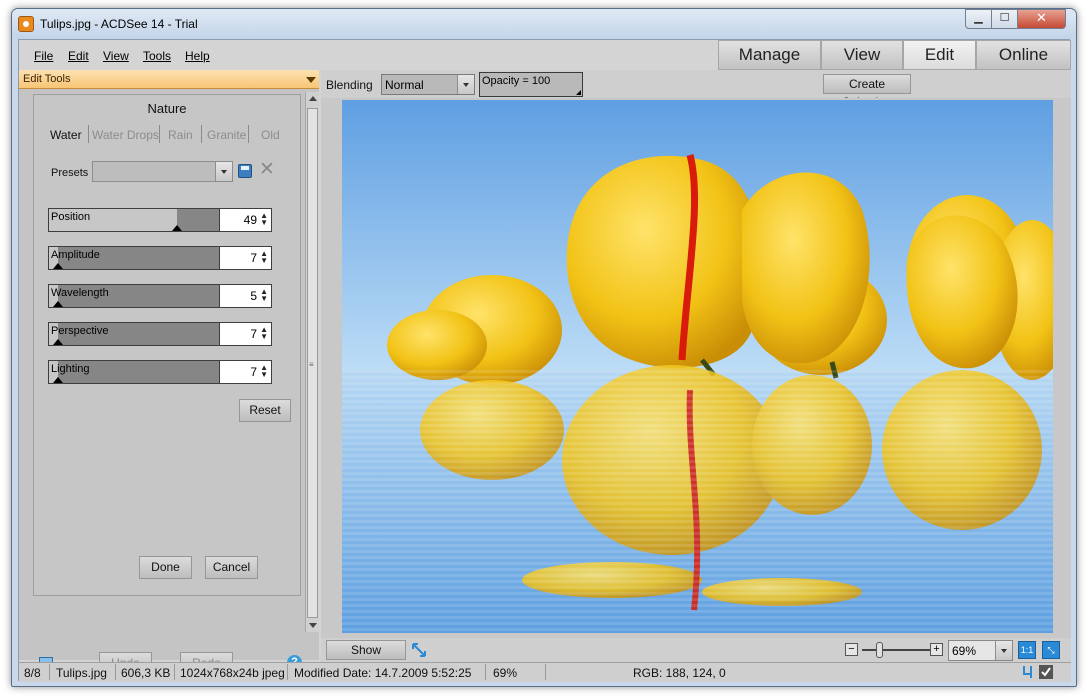 This screenshot has width=1089, height=699. I want to click on close-button: ✕, so click(1042, 19).